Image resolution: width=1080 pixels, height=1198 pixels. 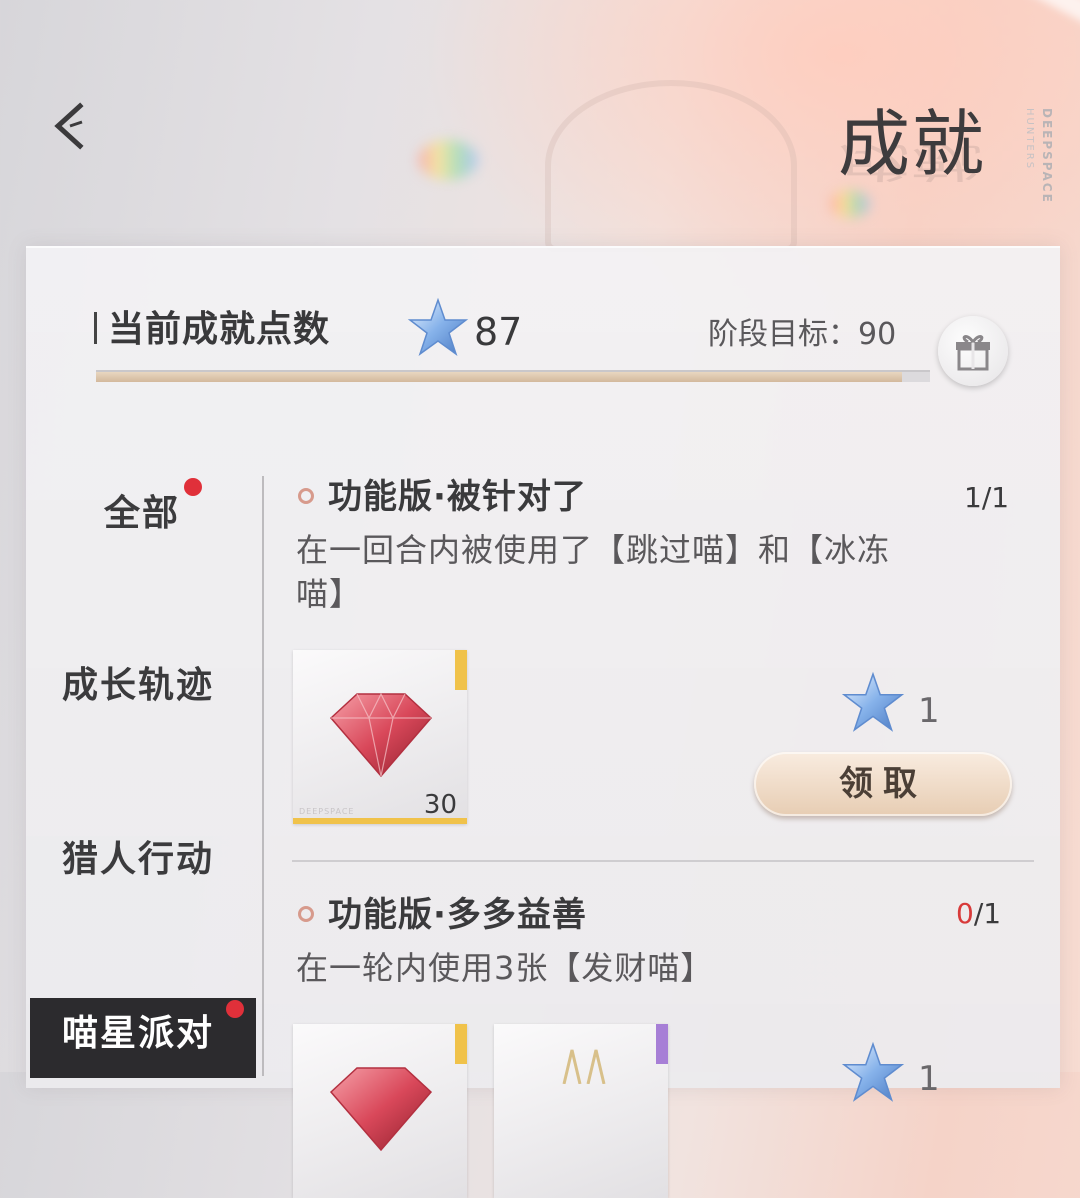 I want to click on stage-reward-button, so click(x=973, y=351).